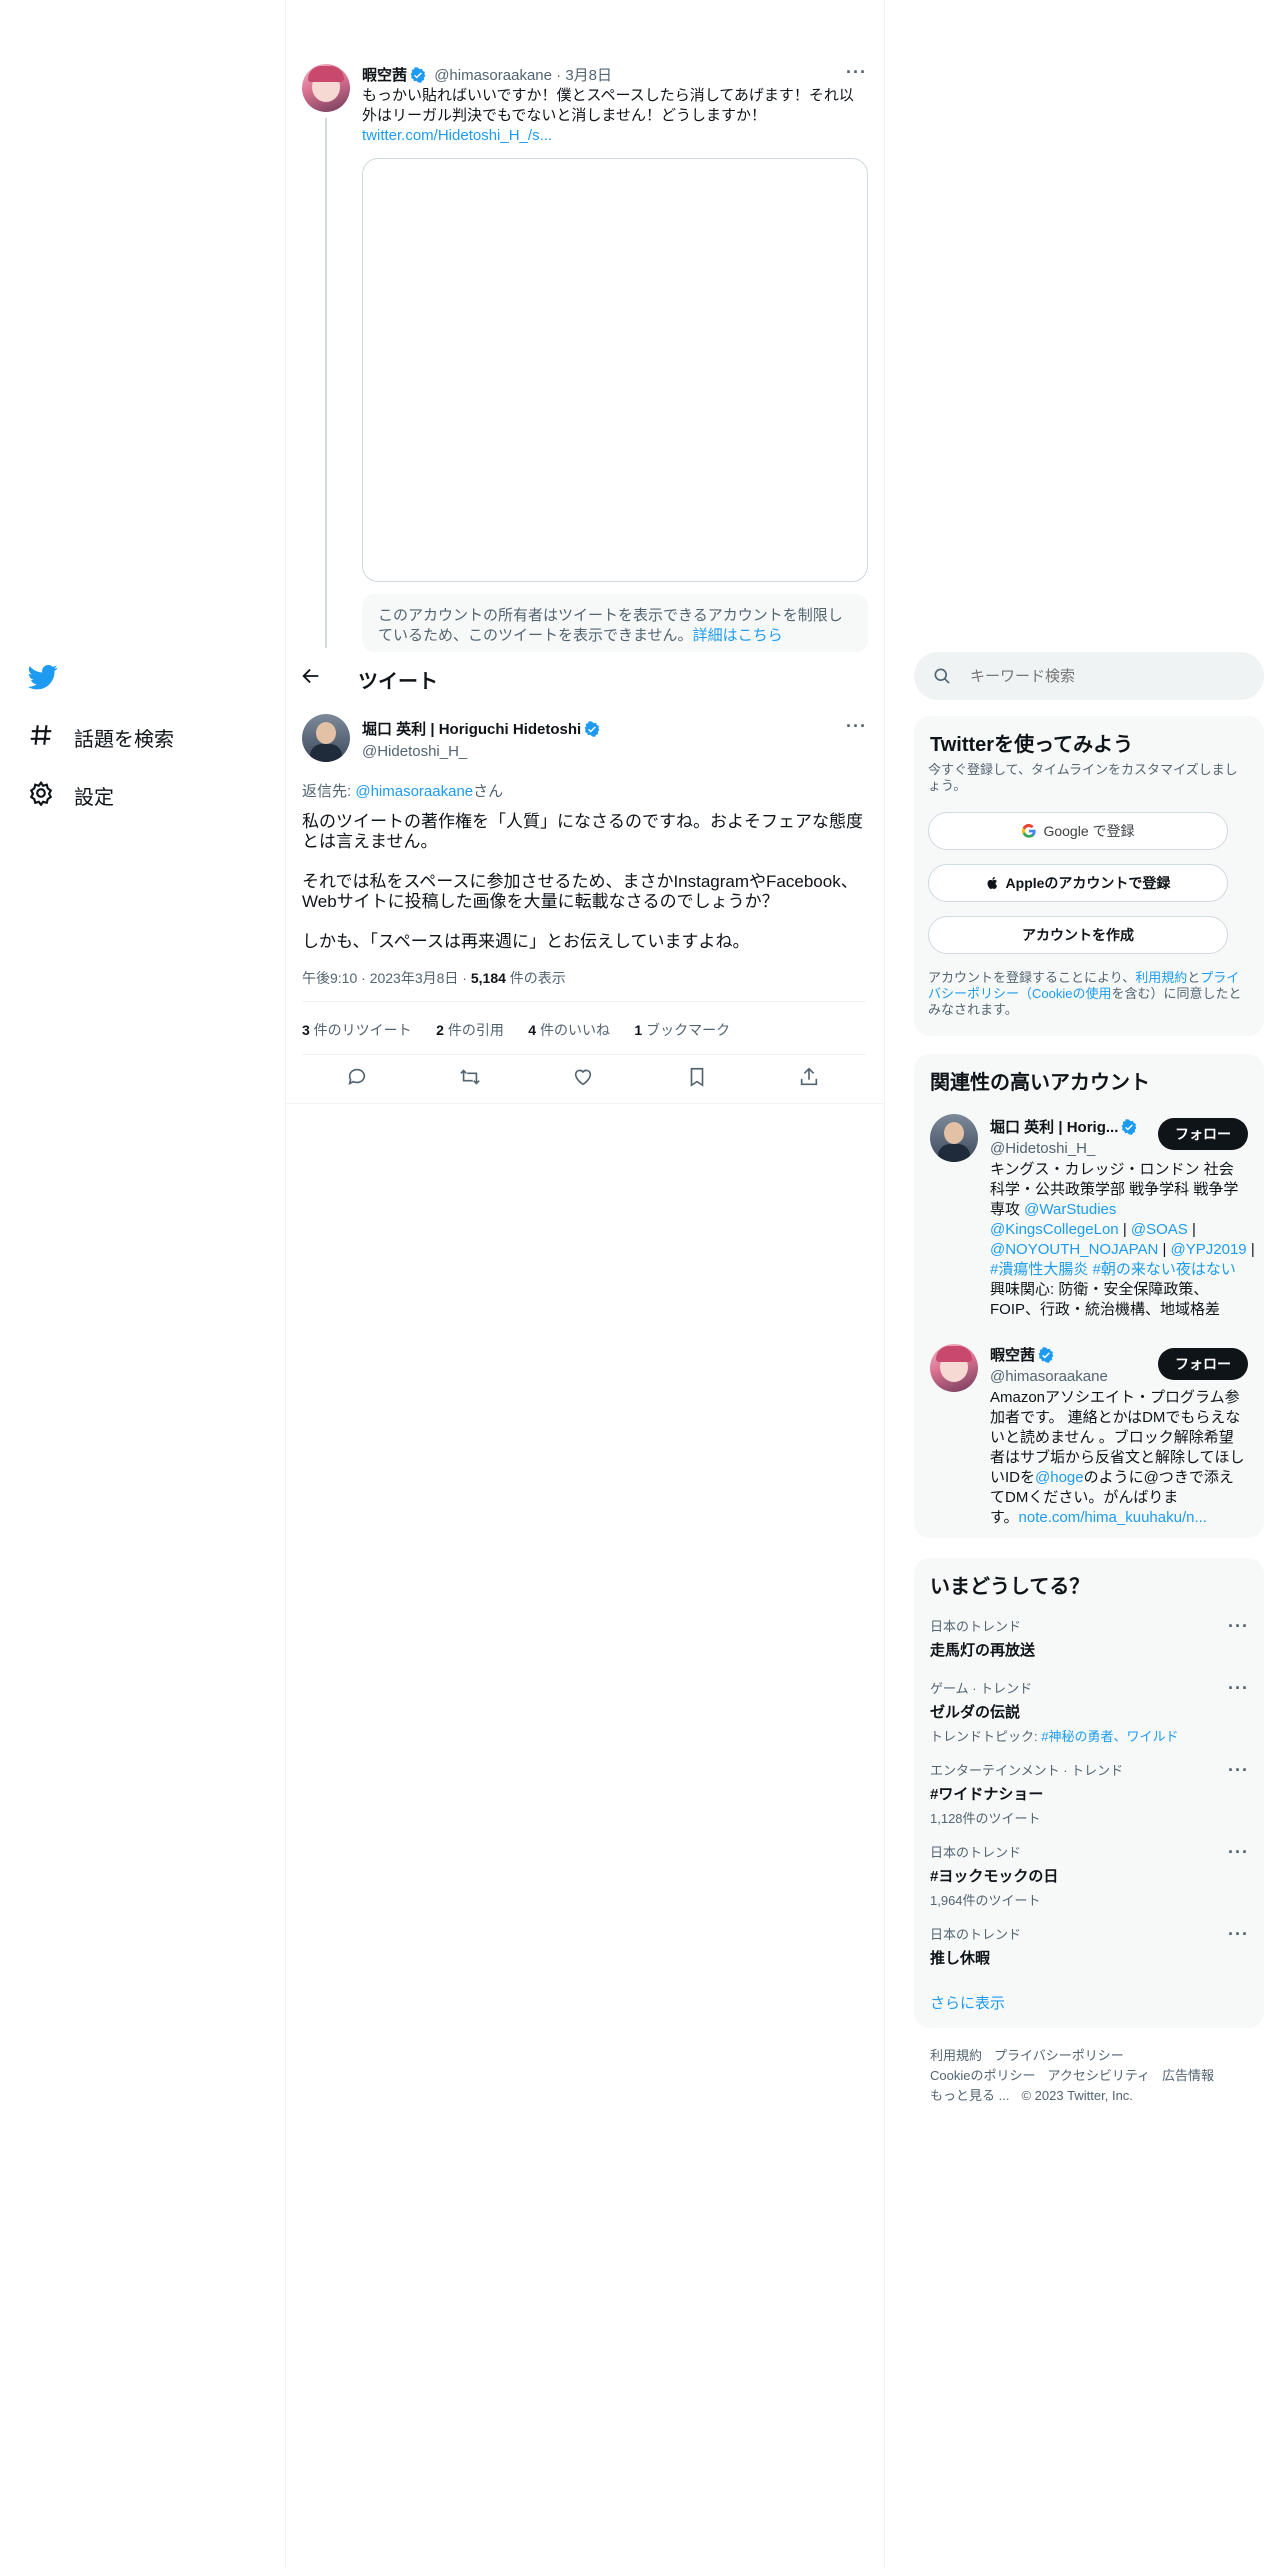 The image size is (1284, 2568). I want to click on trends-title: いまどうしてる？, so click(1010, 1587).